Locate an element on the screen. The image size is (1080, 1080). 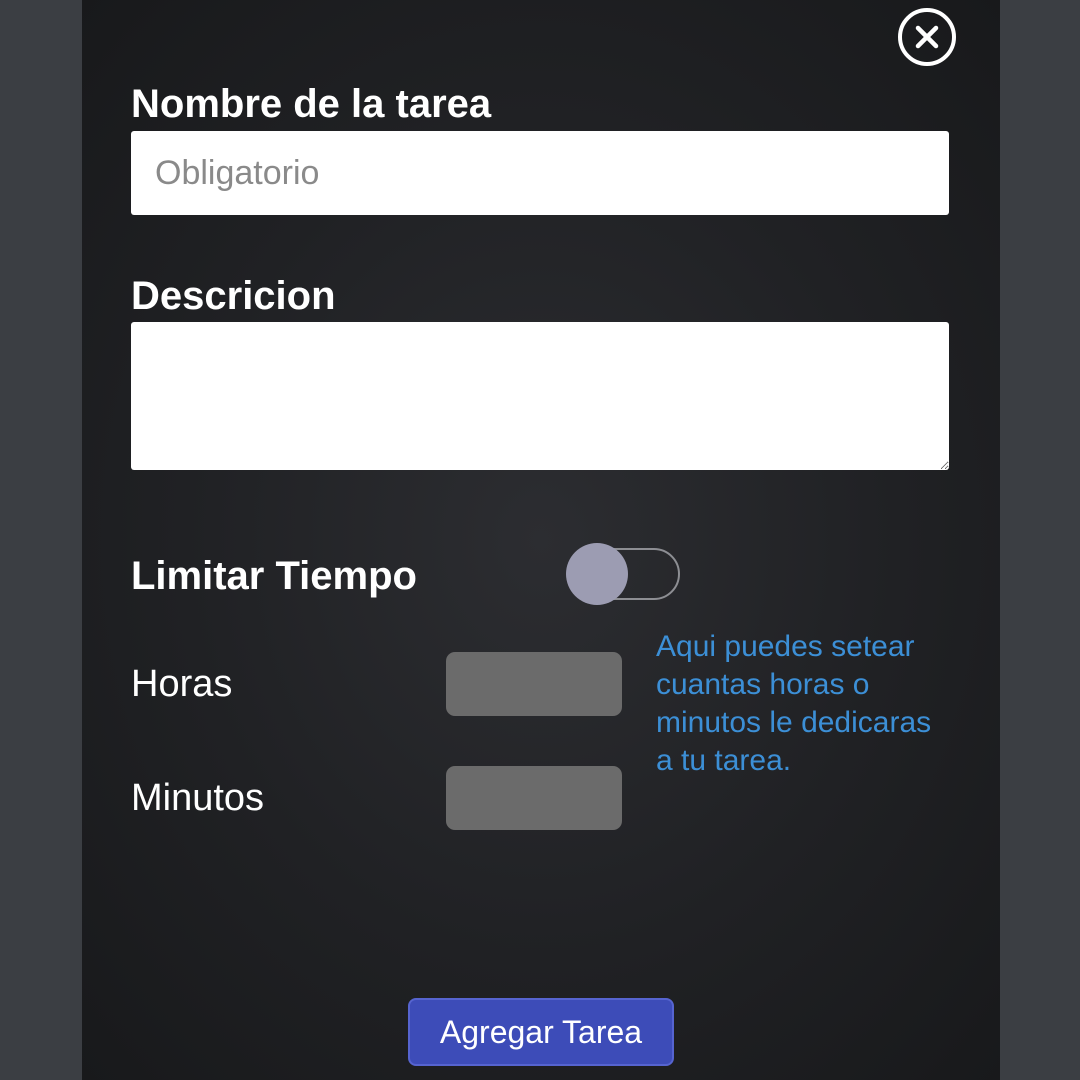
limit-time-toggle is located at coordinates (624, 574).